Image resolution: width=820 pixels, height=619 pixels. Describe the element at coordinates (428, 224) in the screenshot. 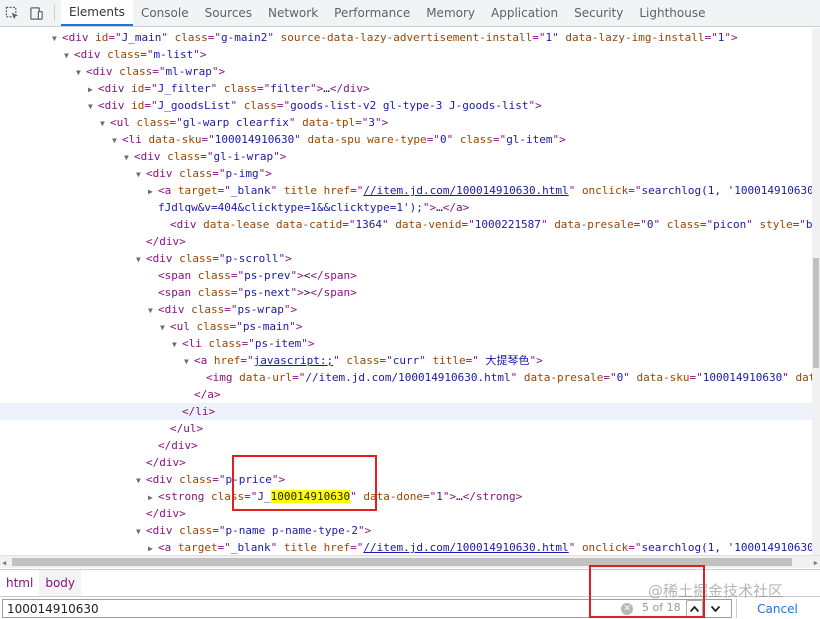

I see `dom-token: data-venid` at that location.